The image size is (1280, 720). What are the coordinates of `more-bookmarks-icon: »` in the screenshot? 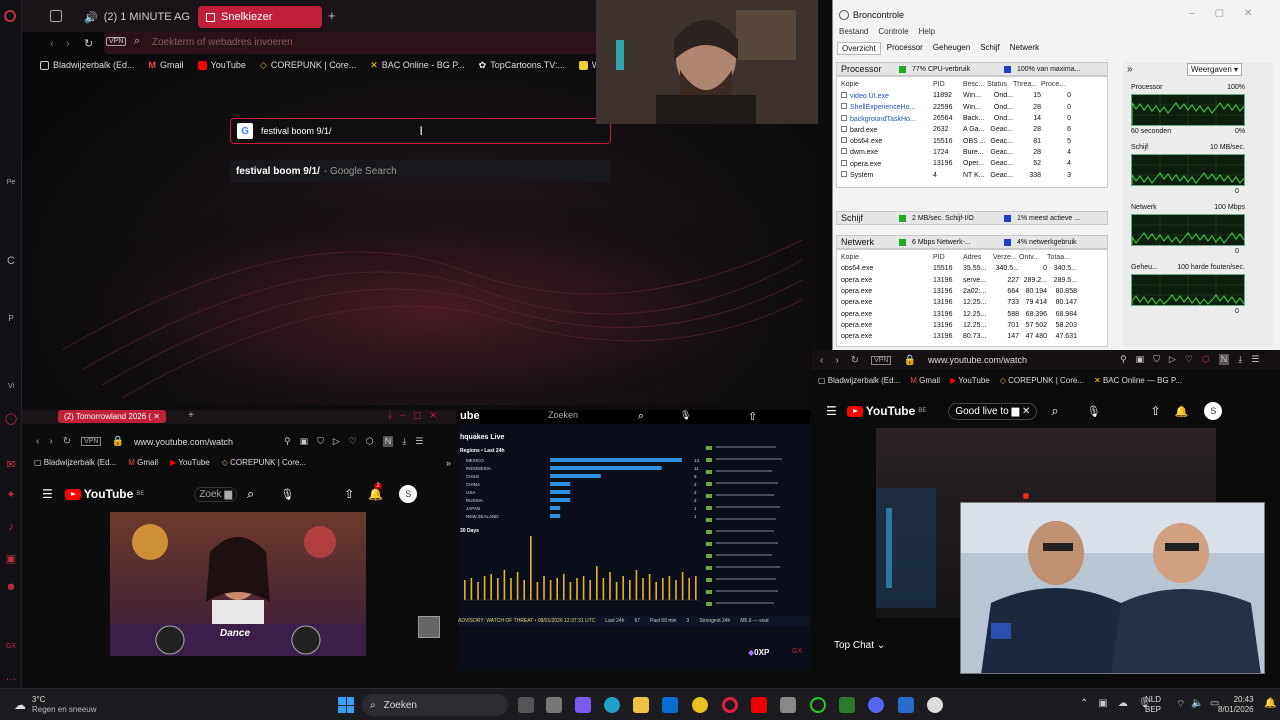 It's located at (448, 463).